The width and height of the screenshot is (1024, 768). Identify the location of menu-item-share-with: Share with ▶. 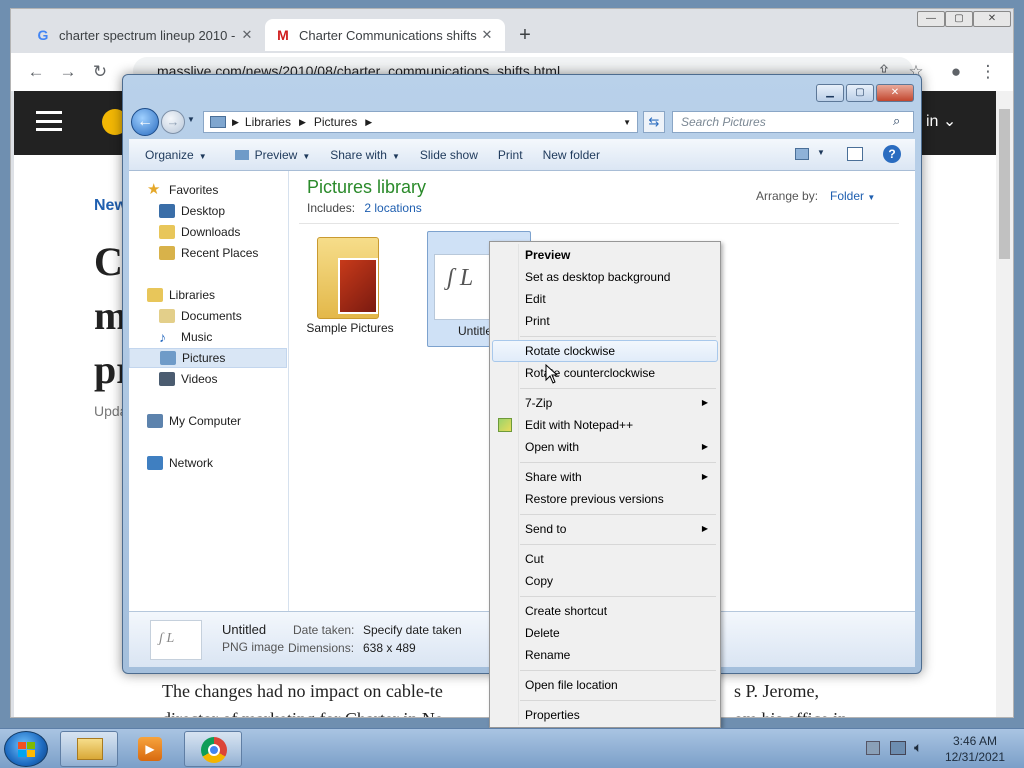
(605, 477).